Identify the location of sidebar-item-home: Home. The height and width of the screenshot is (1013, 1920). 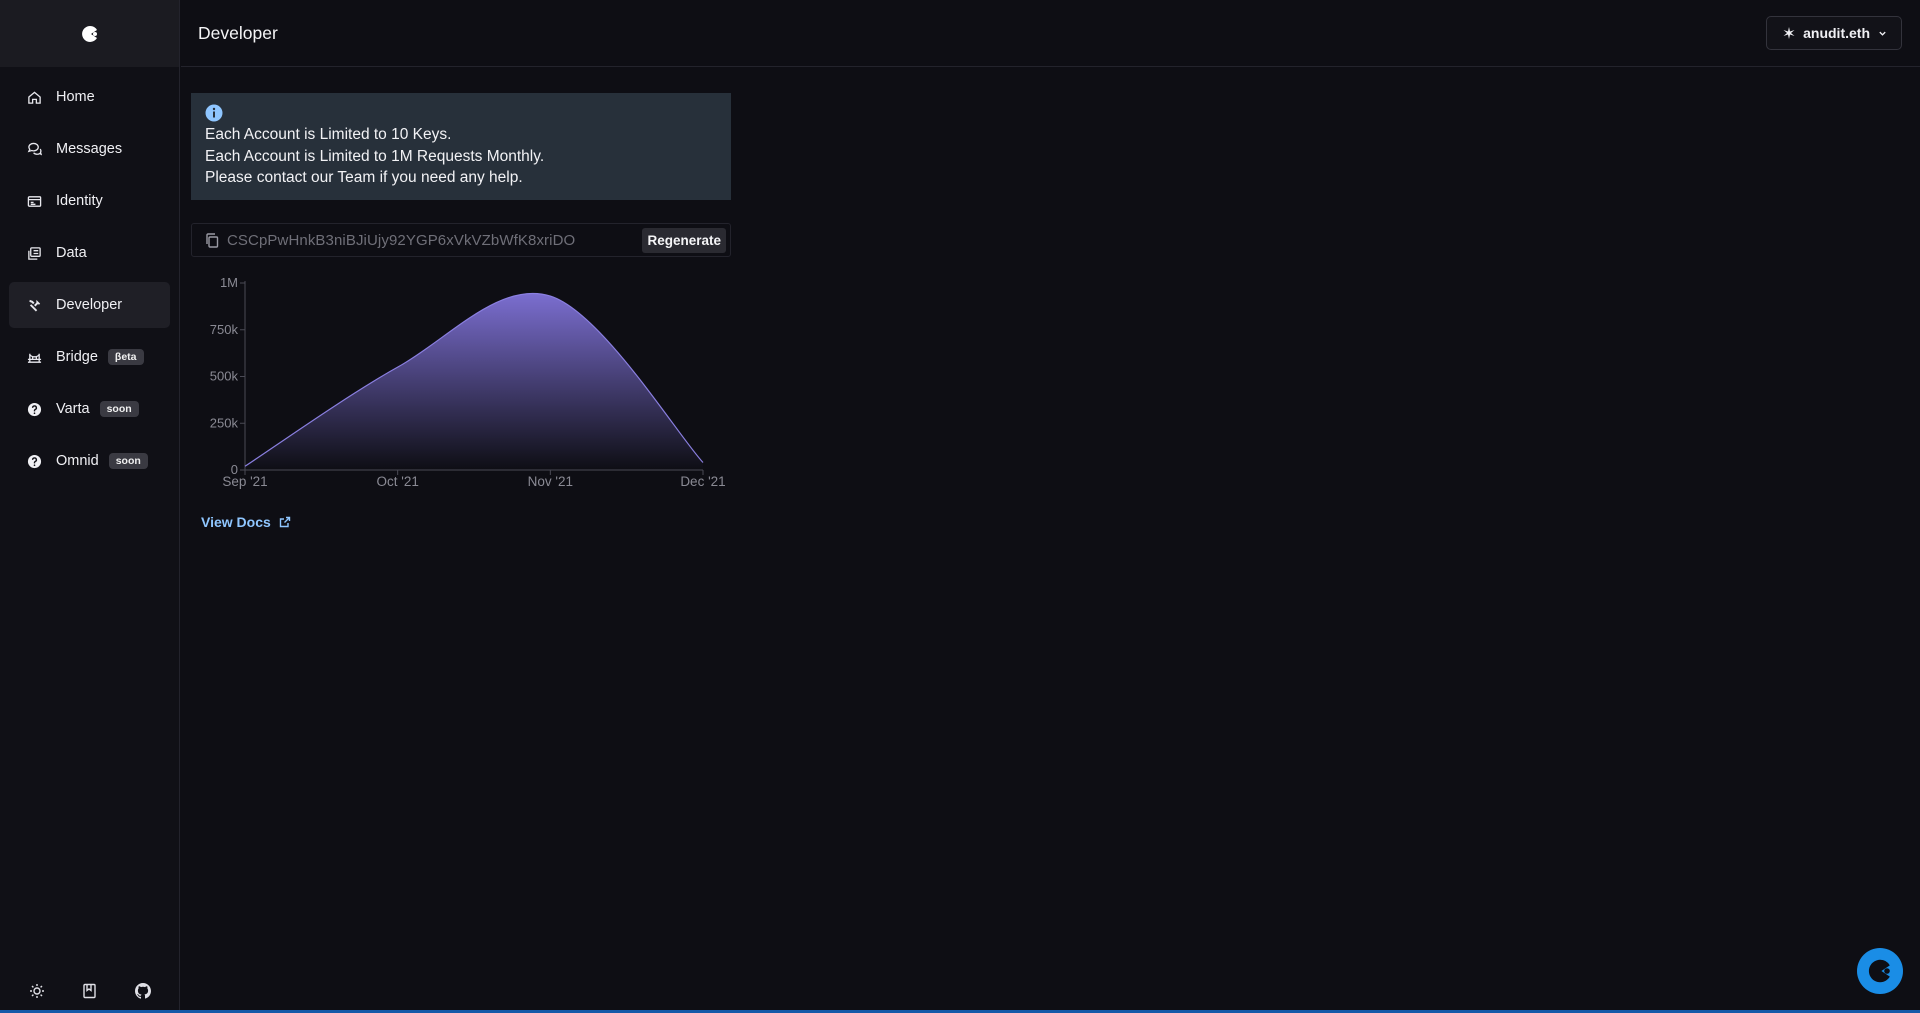
(89, 97).